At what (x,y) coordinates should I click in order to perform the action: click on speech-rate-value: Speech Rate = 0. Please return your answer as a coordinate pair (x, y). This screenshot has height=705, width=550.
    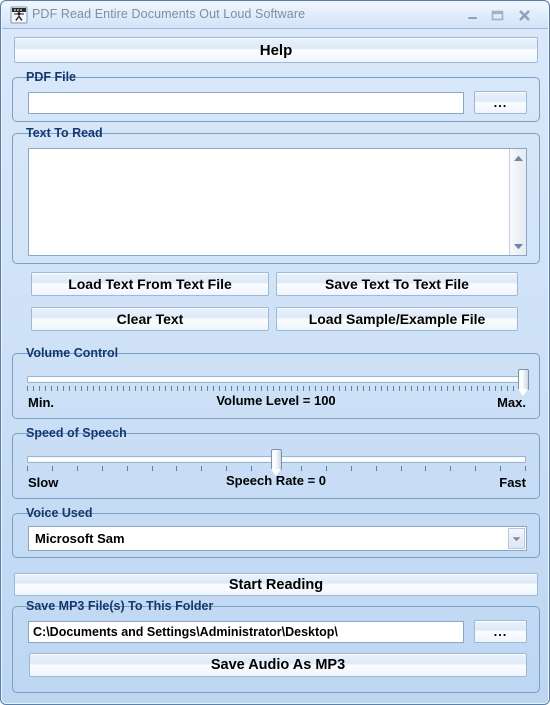
    Looking at the image, I should click on (276, 480).